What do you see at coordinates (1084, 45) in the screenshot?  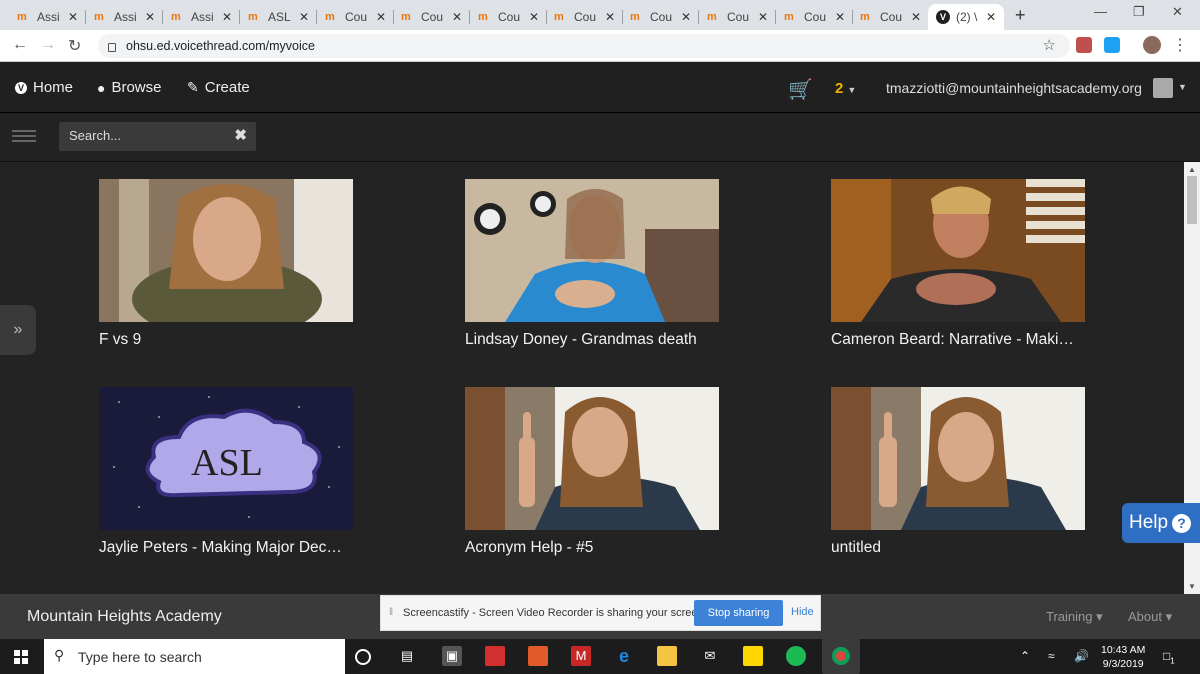 I see `extension-pdf-icon` at bounding box center [1084, 45].